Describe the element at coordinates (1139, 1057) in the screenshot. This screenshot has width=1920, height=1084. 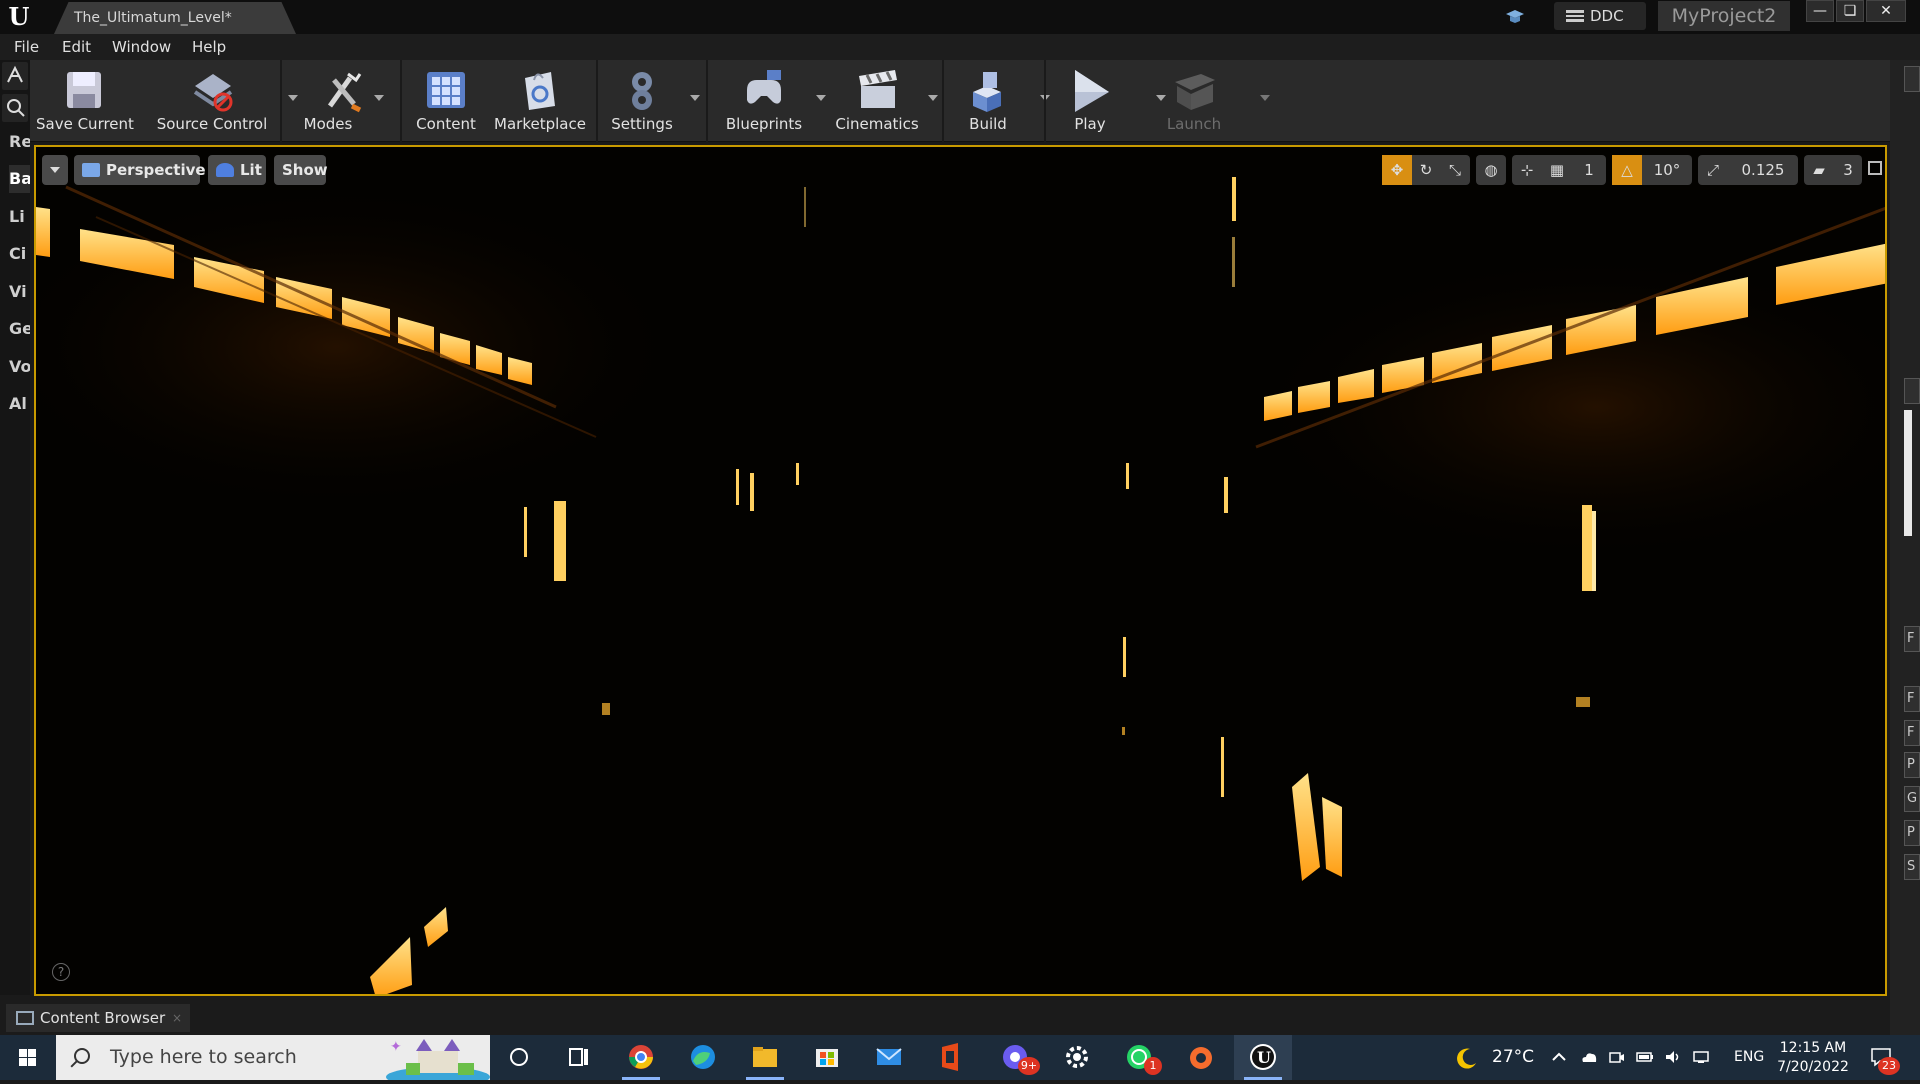
I see `whatsapp-icon: 1` at that location.